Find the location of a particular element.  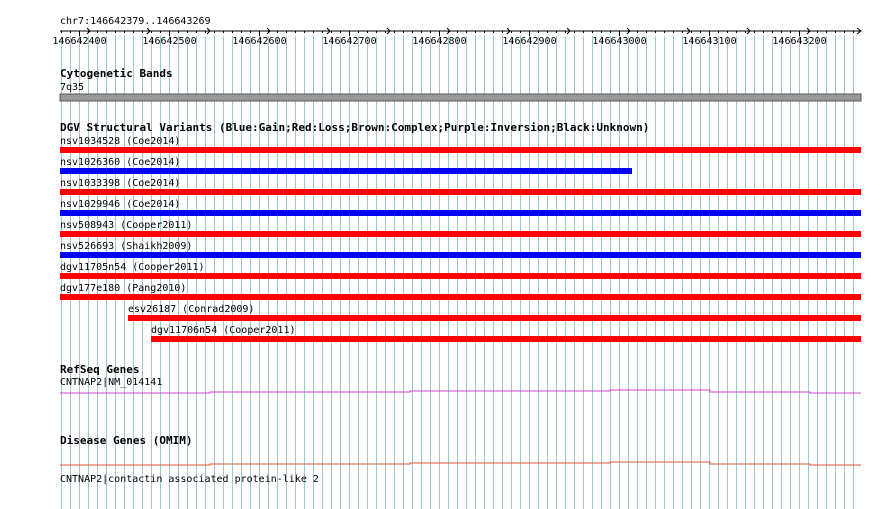

dgv-variant-label: nsv1026360 (Coe2014) is located at coordinates (120, 162).